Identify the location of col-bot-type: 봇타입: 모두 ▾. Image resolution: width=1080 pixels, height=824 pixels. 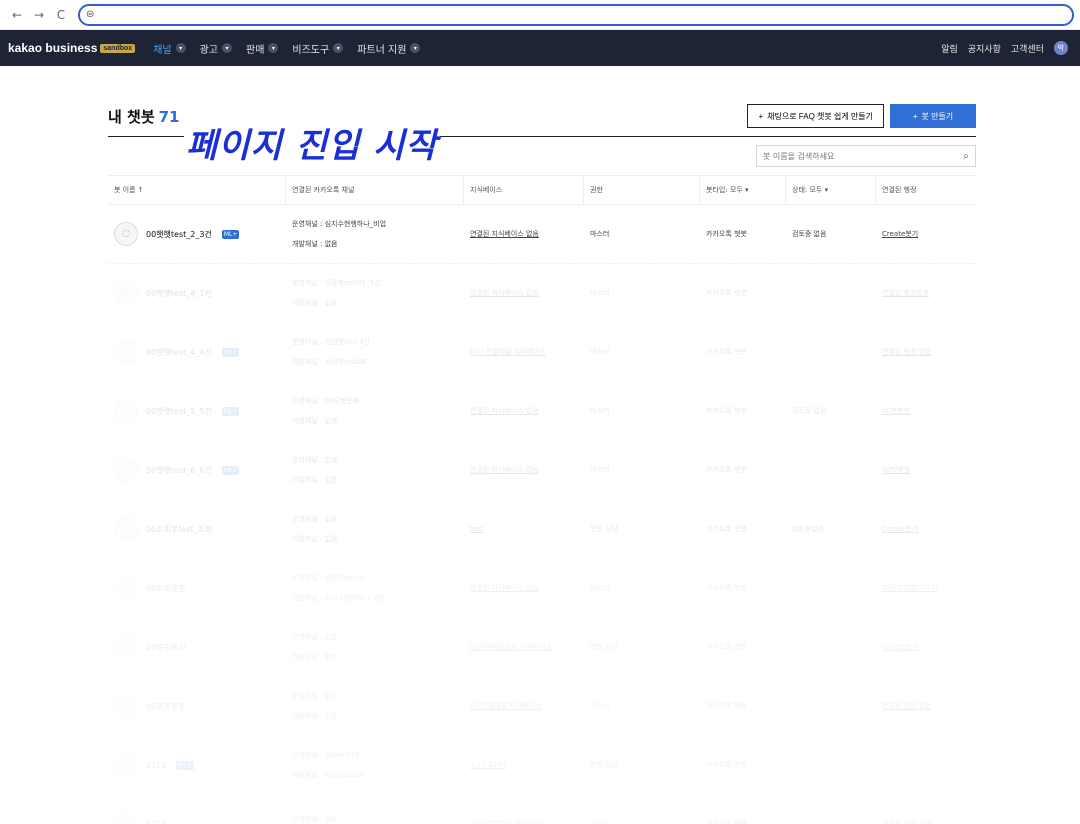
(743, 190).